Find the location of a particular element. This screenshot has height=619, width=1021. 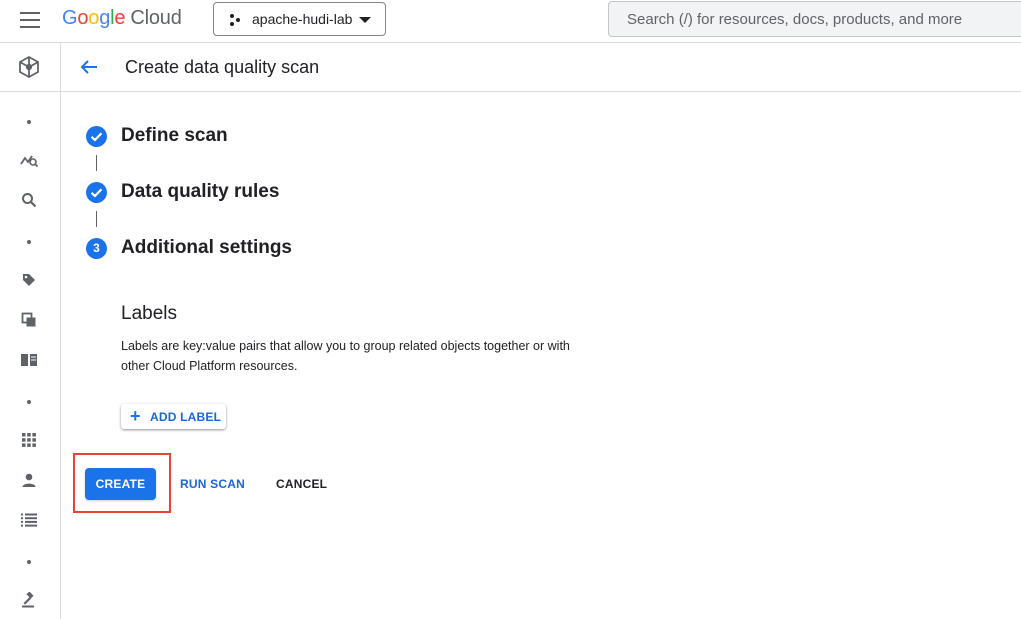

step-additional-settings: Additional settings is located at coordinates (206, 248).